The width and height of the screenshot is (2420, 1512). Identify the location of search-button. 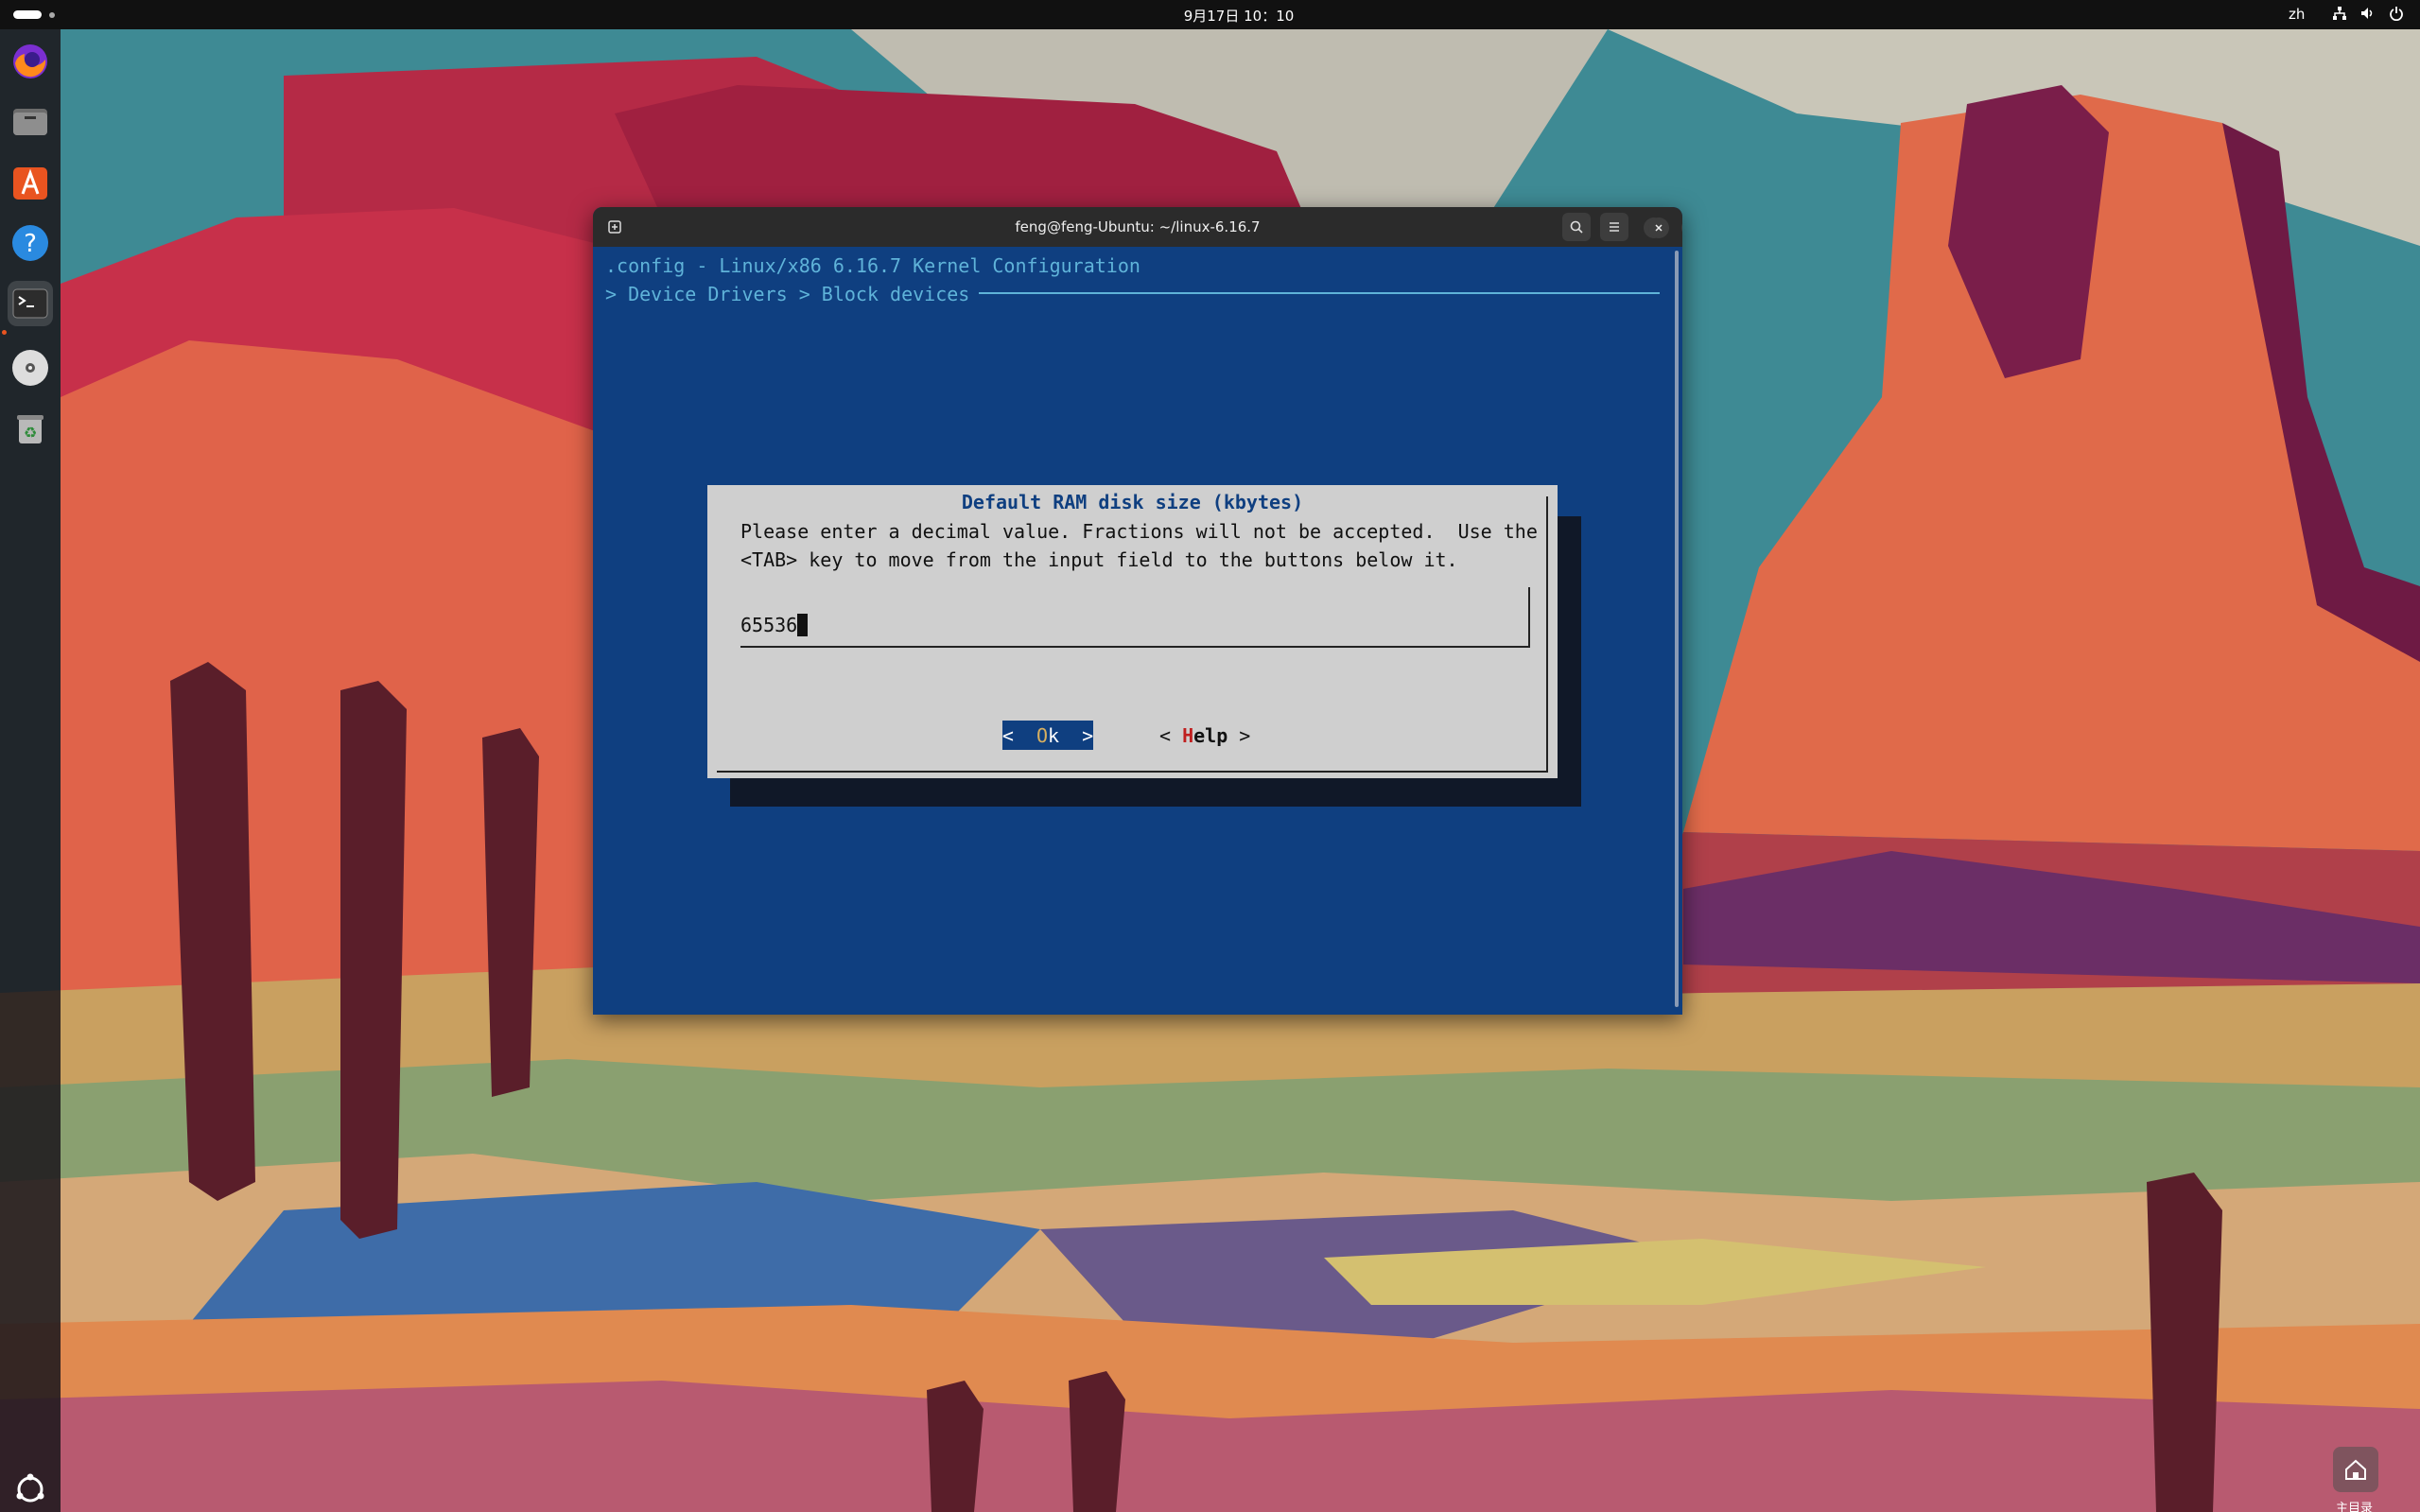
(1577, 227).